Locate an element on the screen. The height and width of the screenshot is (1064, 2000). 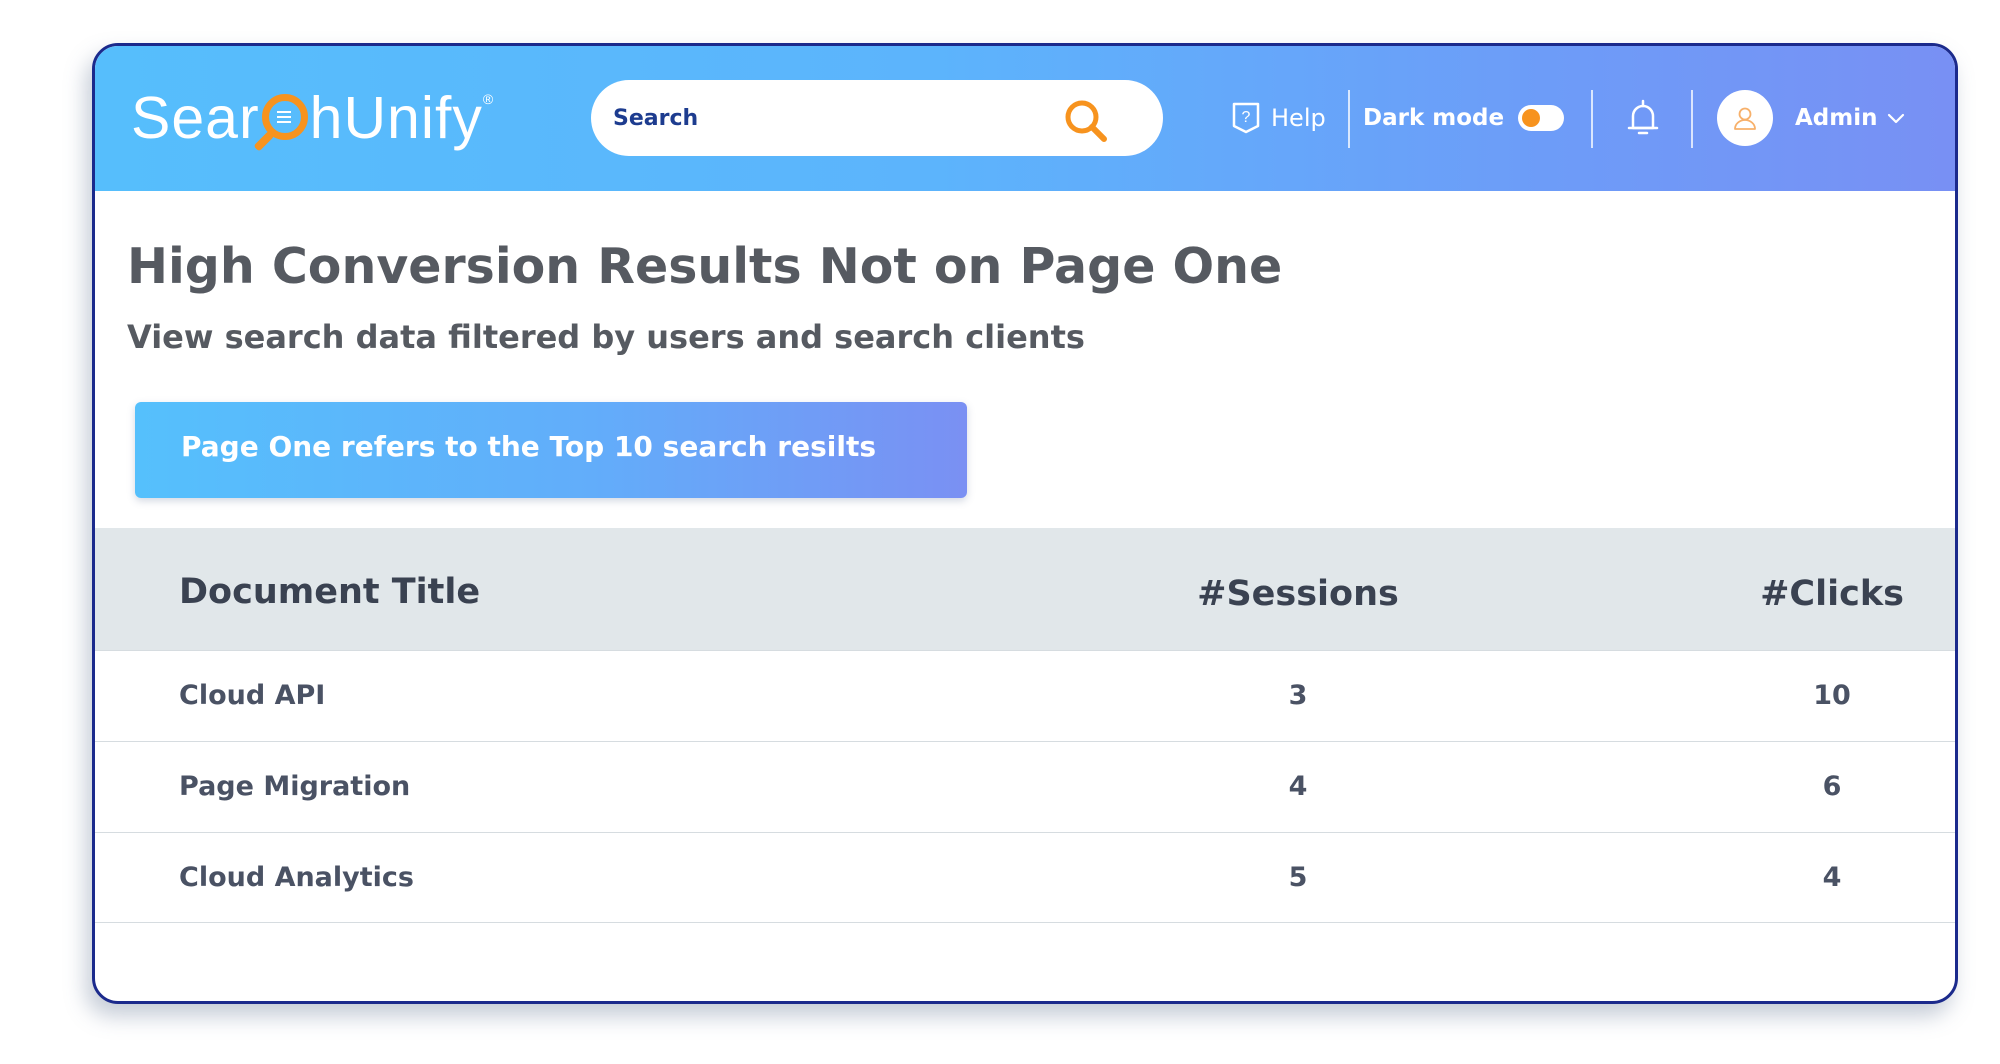
user-name-label: Admin is located at coordinates (1836, 118).